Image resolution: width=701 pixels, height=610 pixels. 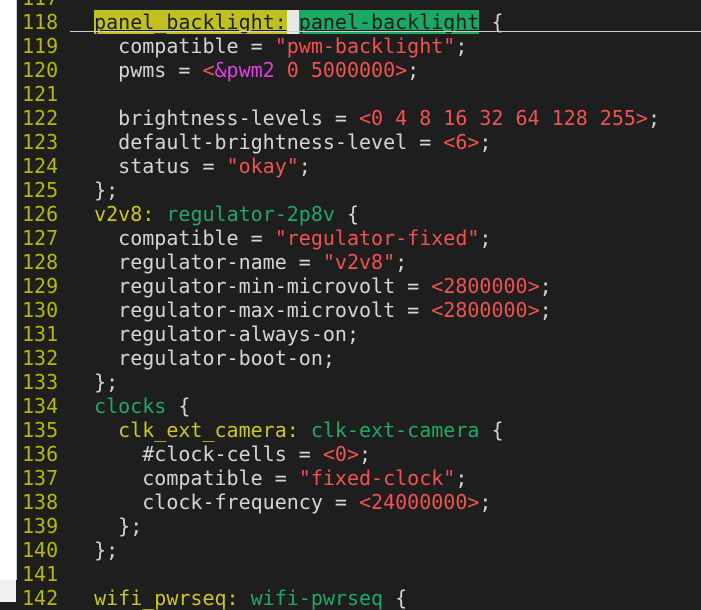 I want to click on code-line: 134 clocks {, so click(x=359, y=406).